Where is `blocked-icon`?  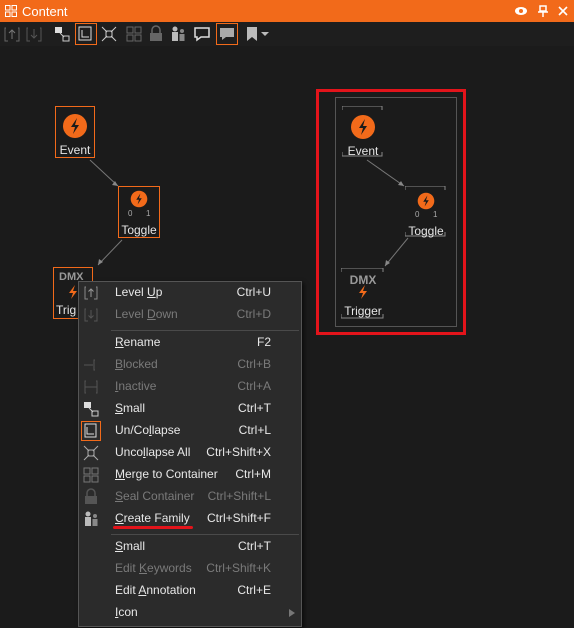 blocked-icon is located at coordinates (89, 365).